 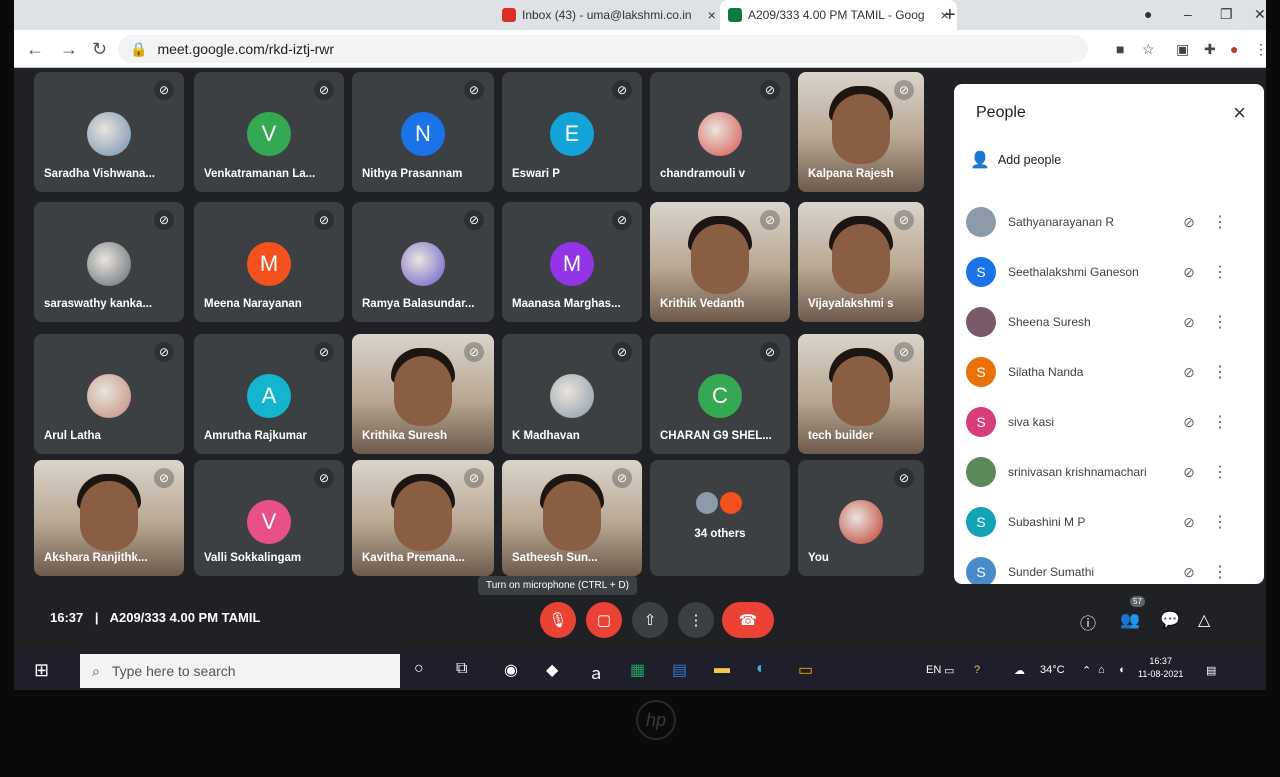 I want to click on cortana-icon: ○, so click(x=419, y=669).